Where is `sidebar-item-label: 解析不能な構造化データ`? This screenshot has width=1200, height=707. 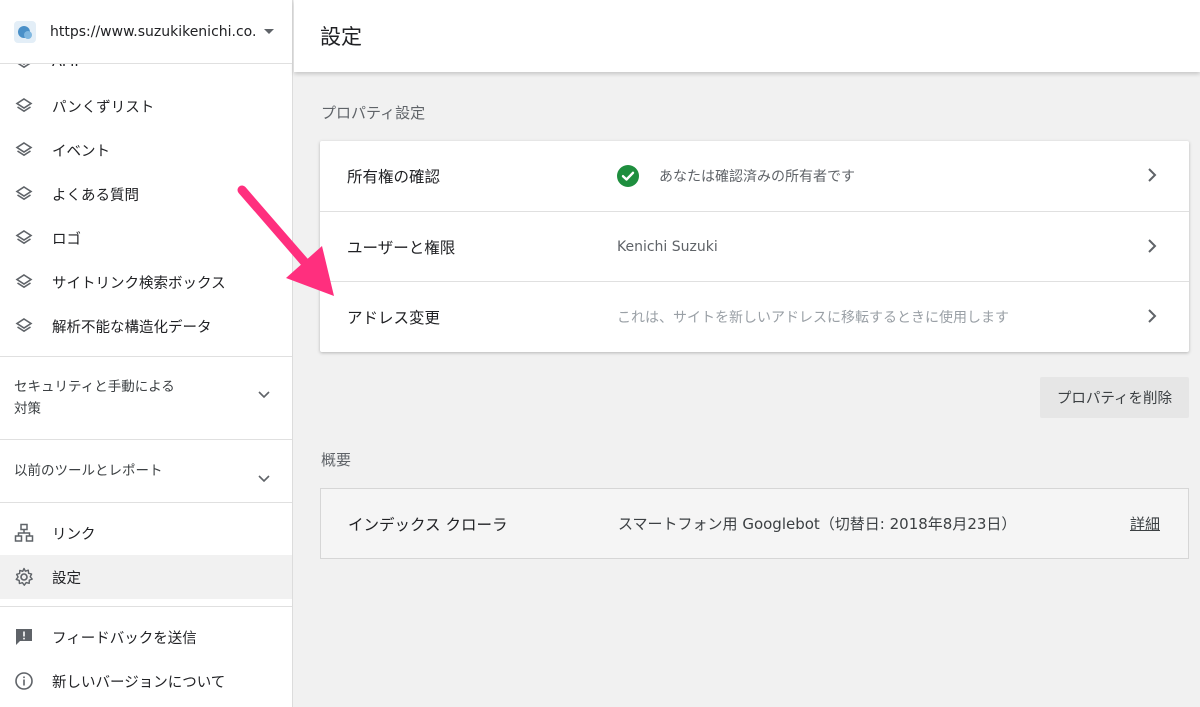 sidebar-item-label: 解析不能な構造化データ is located at coordinates (132, 327).